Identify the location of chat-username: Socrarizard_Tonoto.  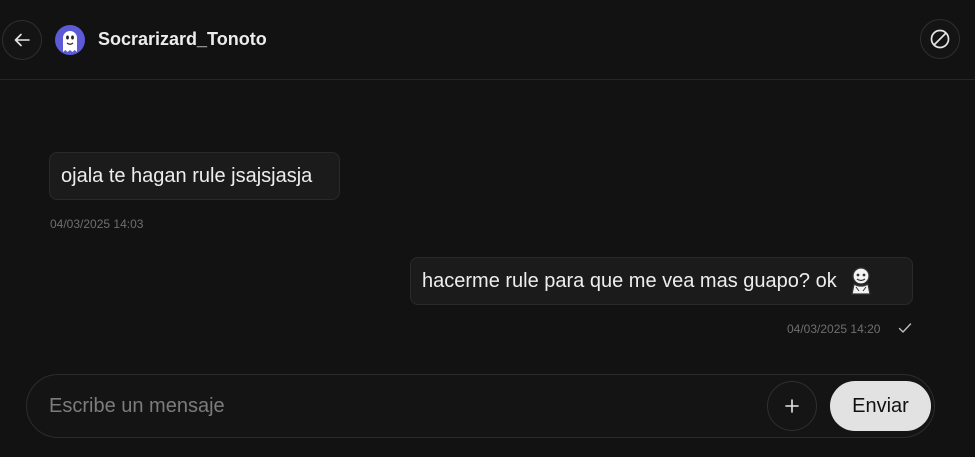
(182, 39).